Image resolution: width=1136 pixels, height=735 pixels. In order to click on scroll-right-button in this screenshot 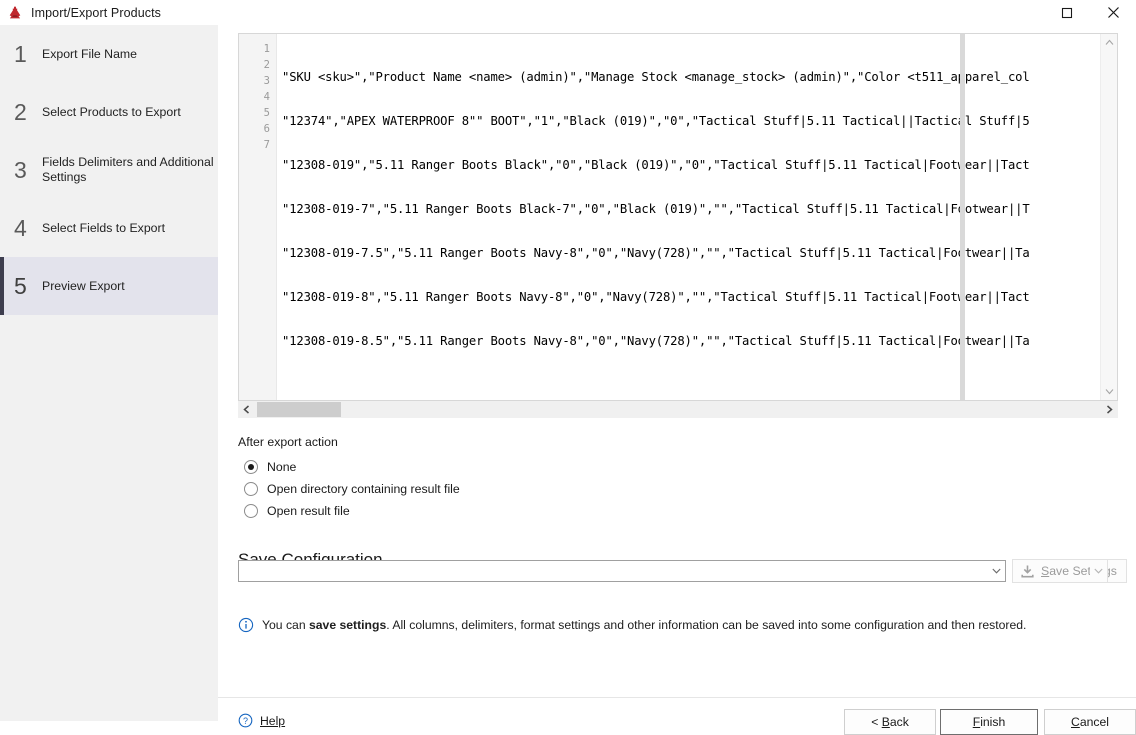, I will do `click(1109, 409)`.